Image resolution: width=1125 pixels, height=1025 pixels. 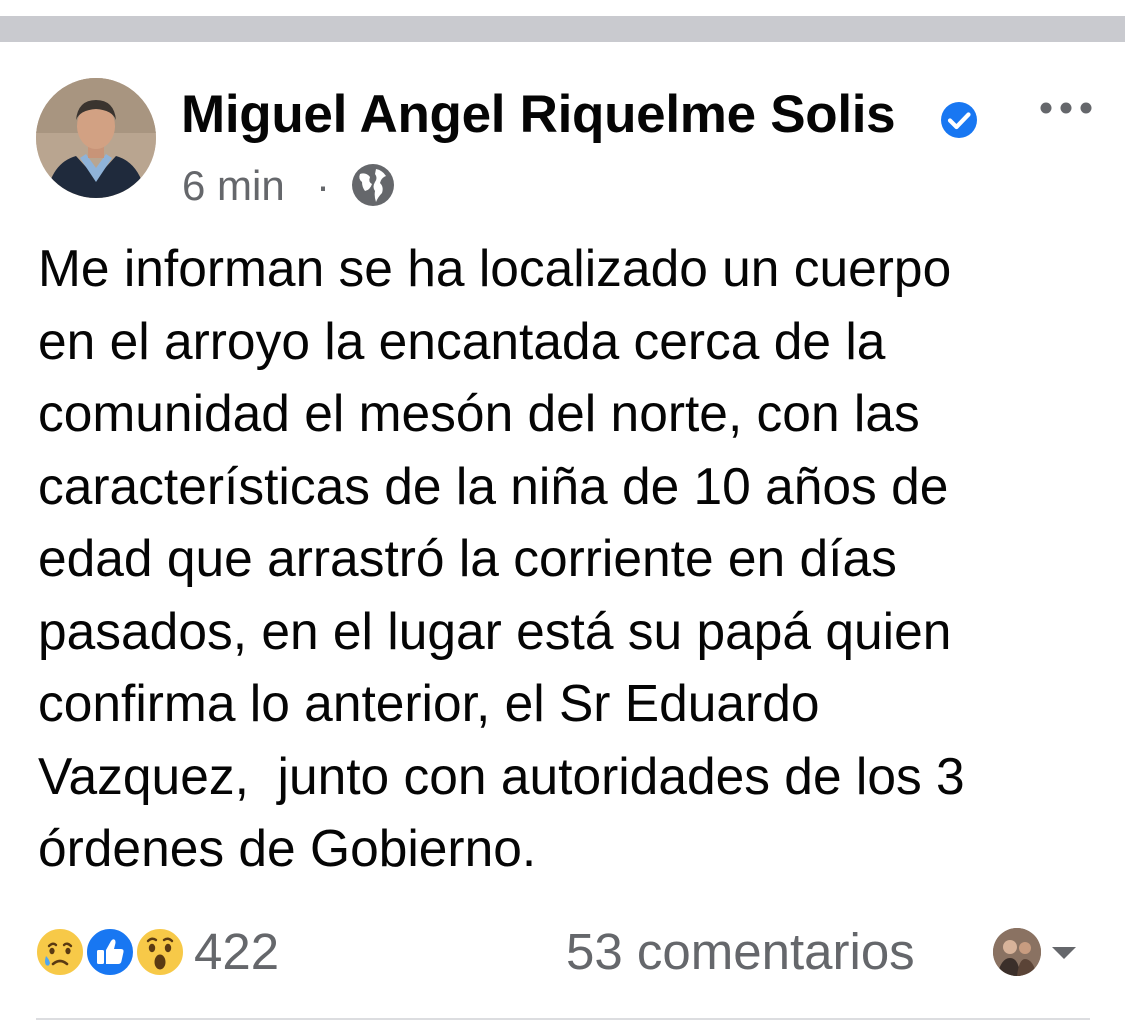 I want to click on verified-badge-icon, so click(x=959, y=120).